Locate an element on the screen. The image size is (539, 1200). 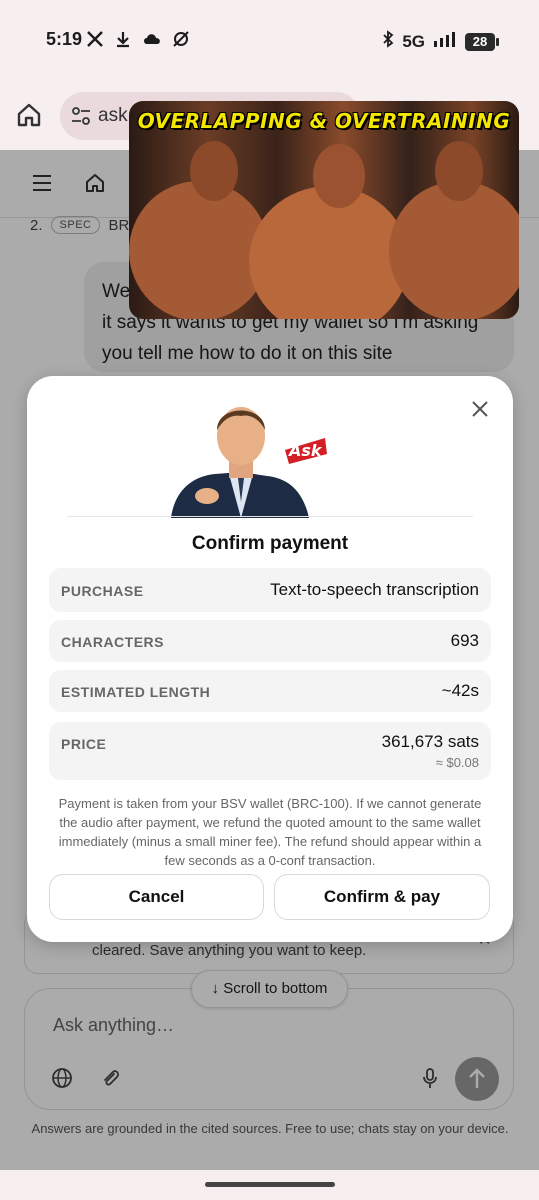
status-time: 5:19 is located at coordinates (64, 39).